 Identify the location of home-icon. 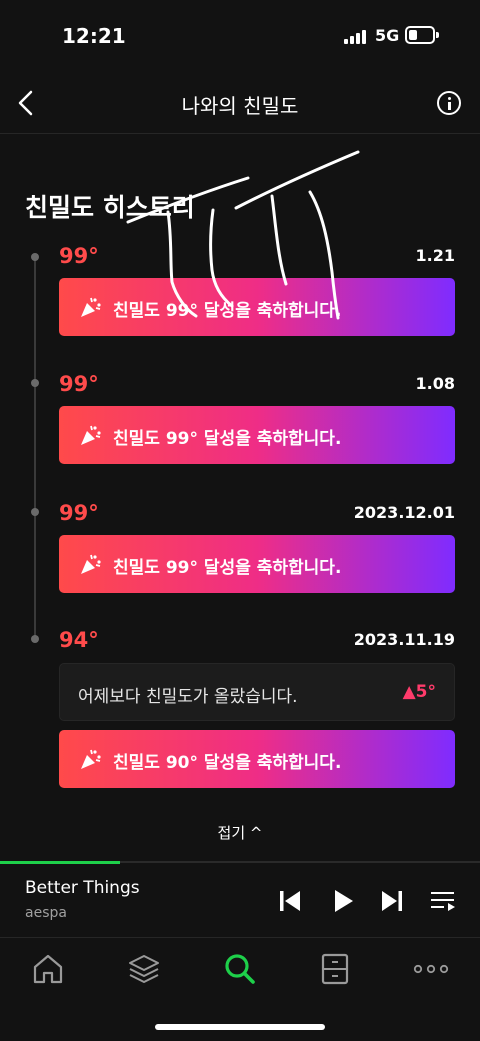
(48, 969).